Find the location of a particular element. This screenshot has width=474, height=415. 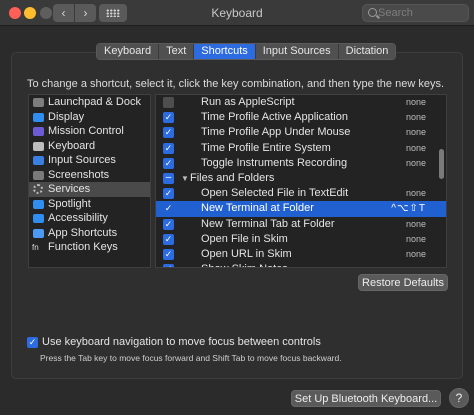

shortcut-row: ✓ Show Skim Notes is located at coordinates (301, 264).